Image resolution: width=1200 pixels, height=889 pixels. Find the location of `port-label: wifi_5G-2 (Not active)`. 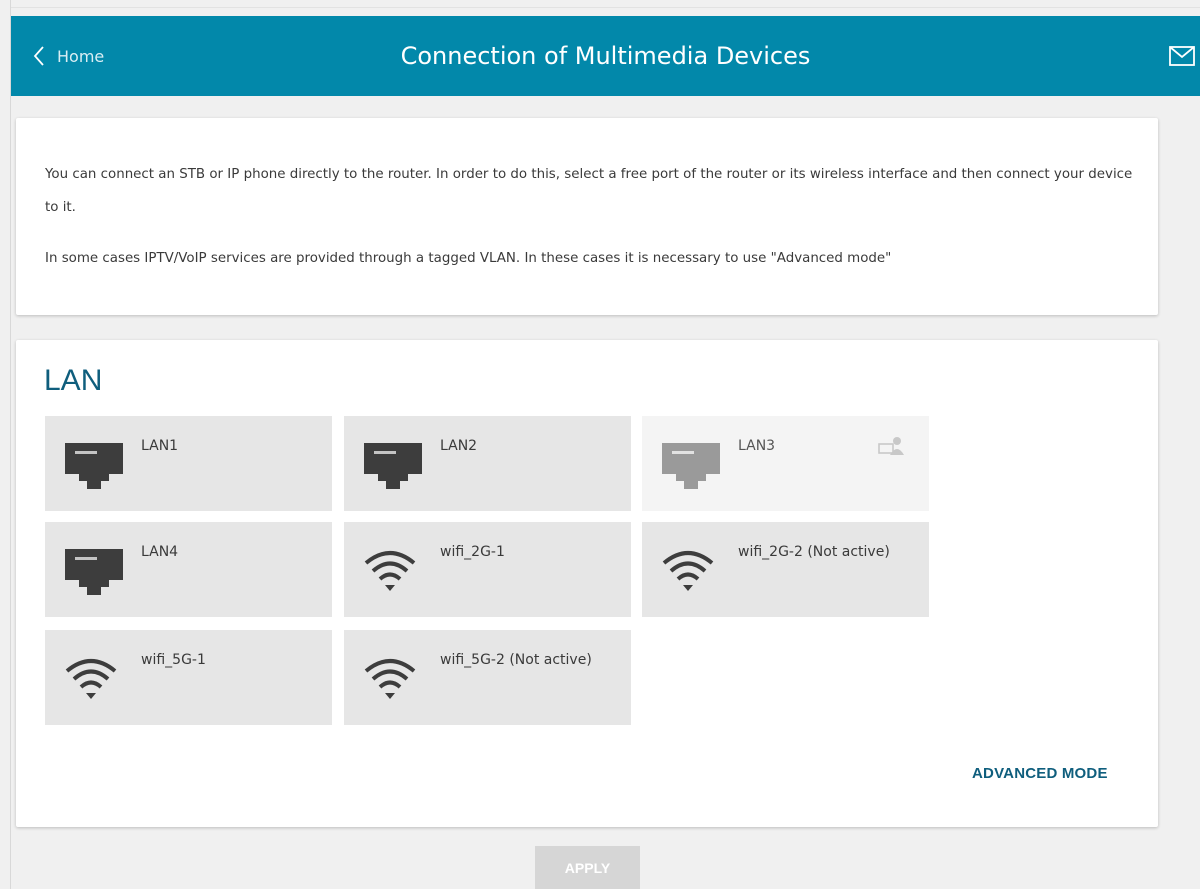

port-label: wifi_5G-2 (Not active) is located at coordinates (516, 660).